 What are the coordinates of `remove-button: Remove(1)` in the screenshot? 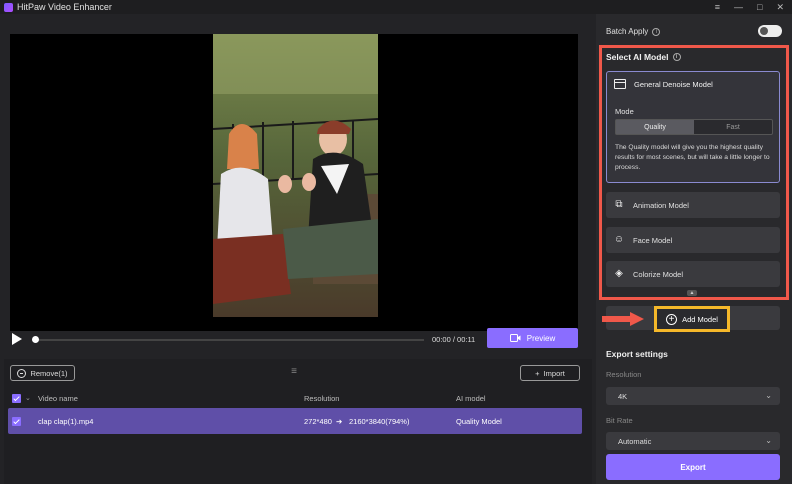 It's located at (42, 373).